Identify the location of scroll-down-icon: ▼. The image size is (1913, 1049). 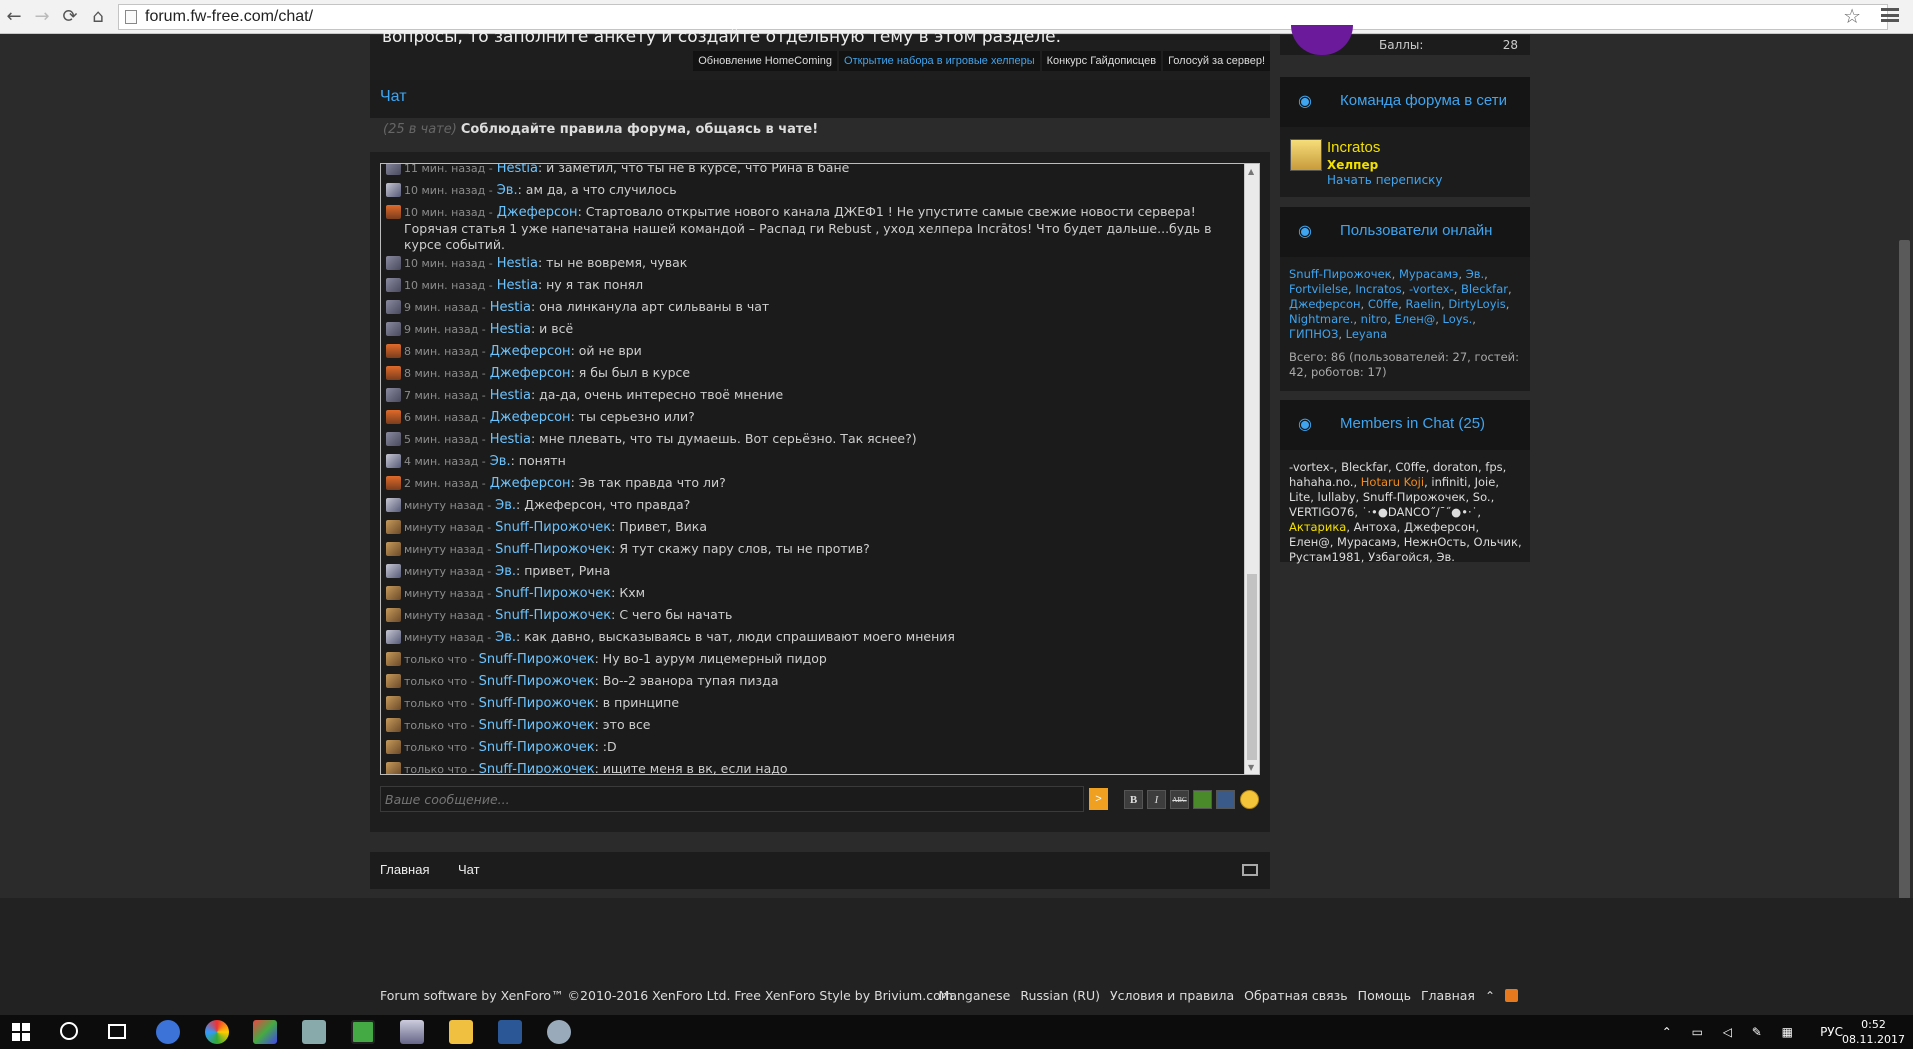
(1251, 767).